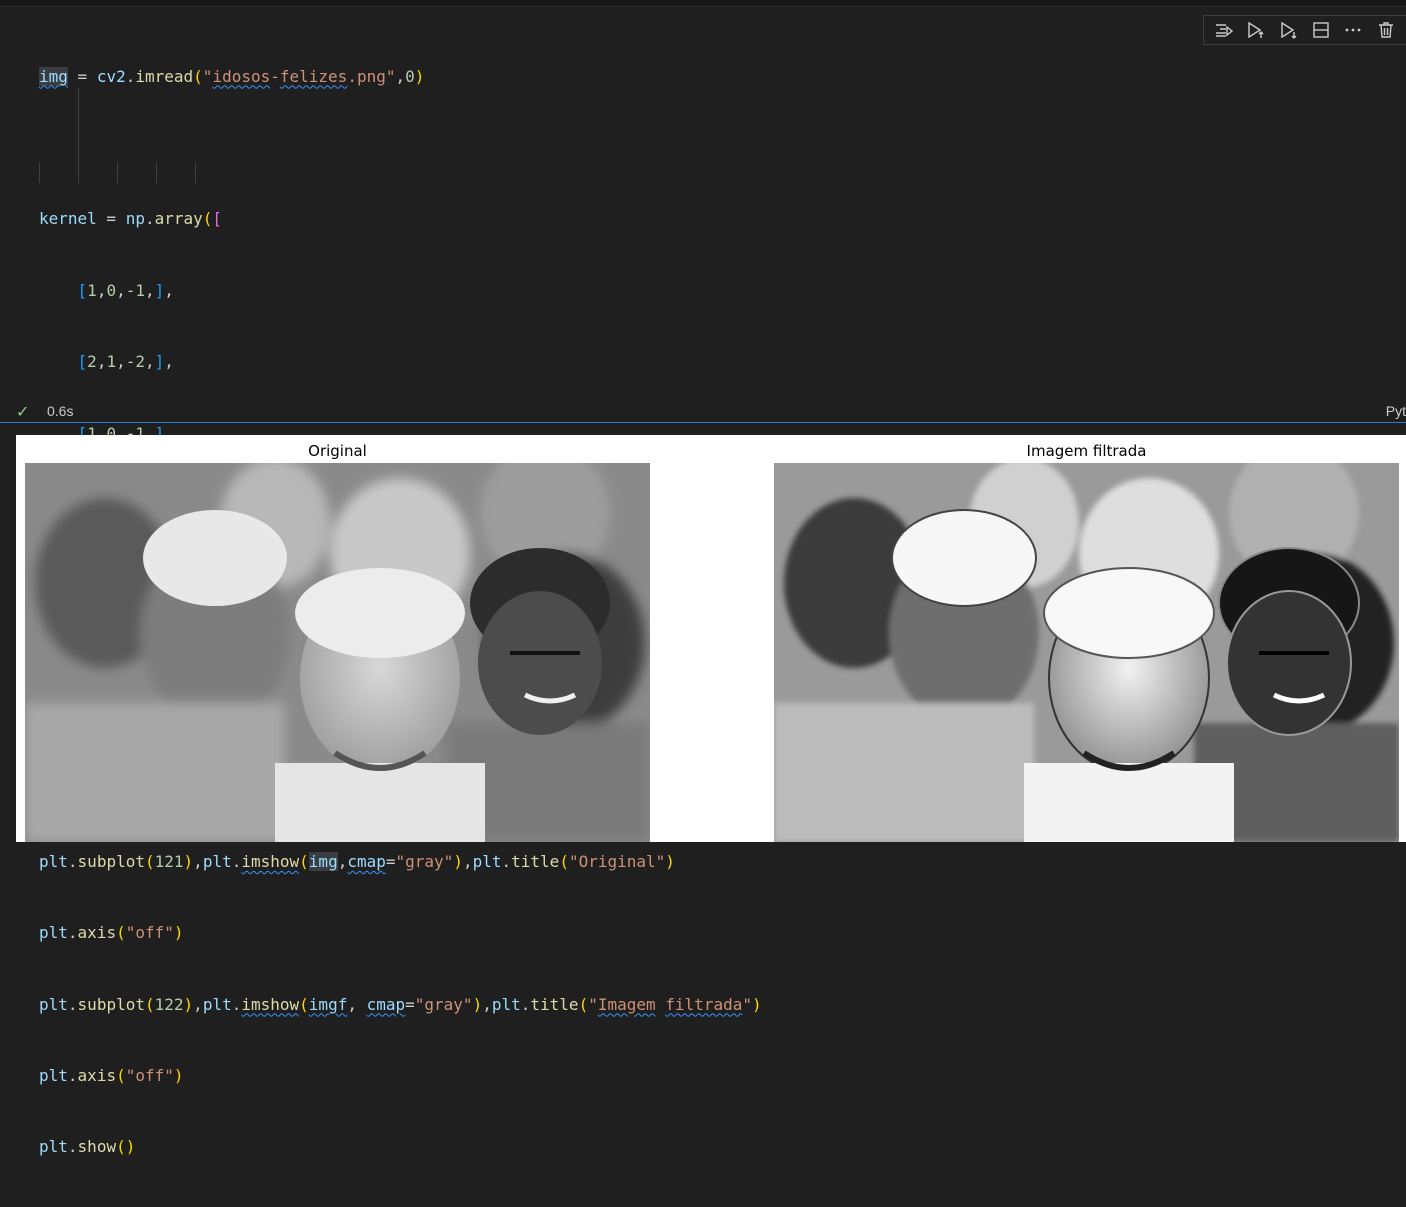  Describe the element at coordinates (1086, 451) in the screenshot. I see `right-plot-title: Imagem filtrada` at that location.